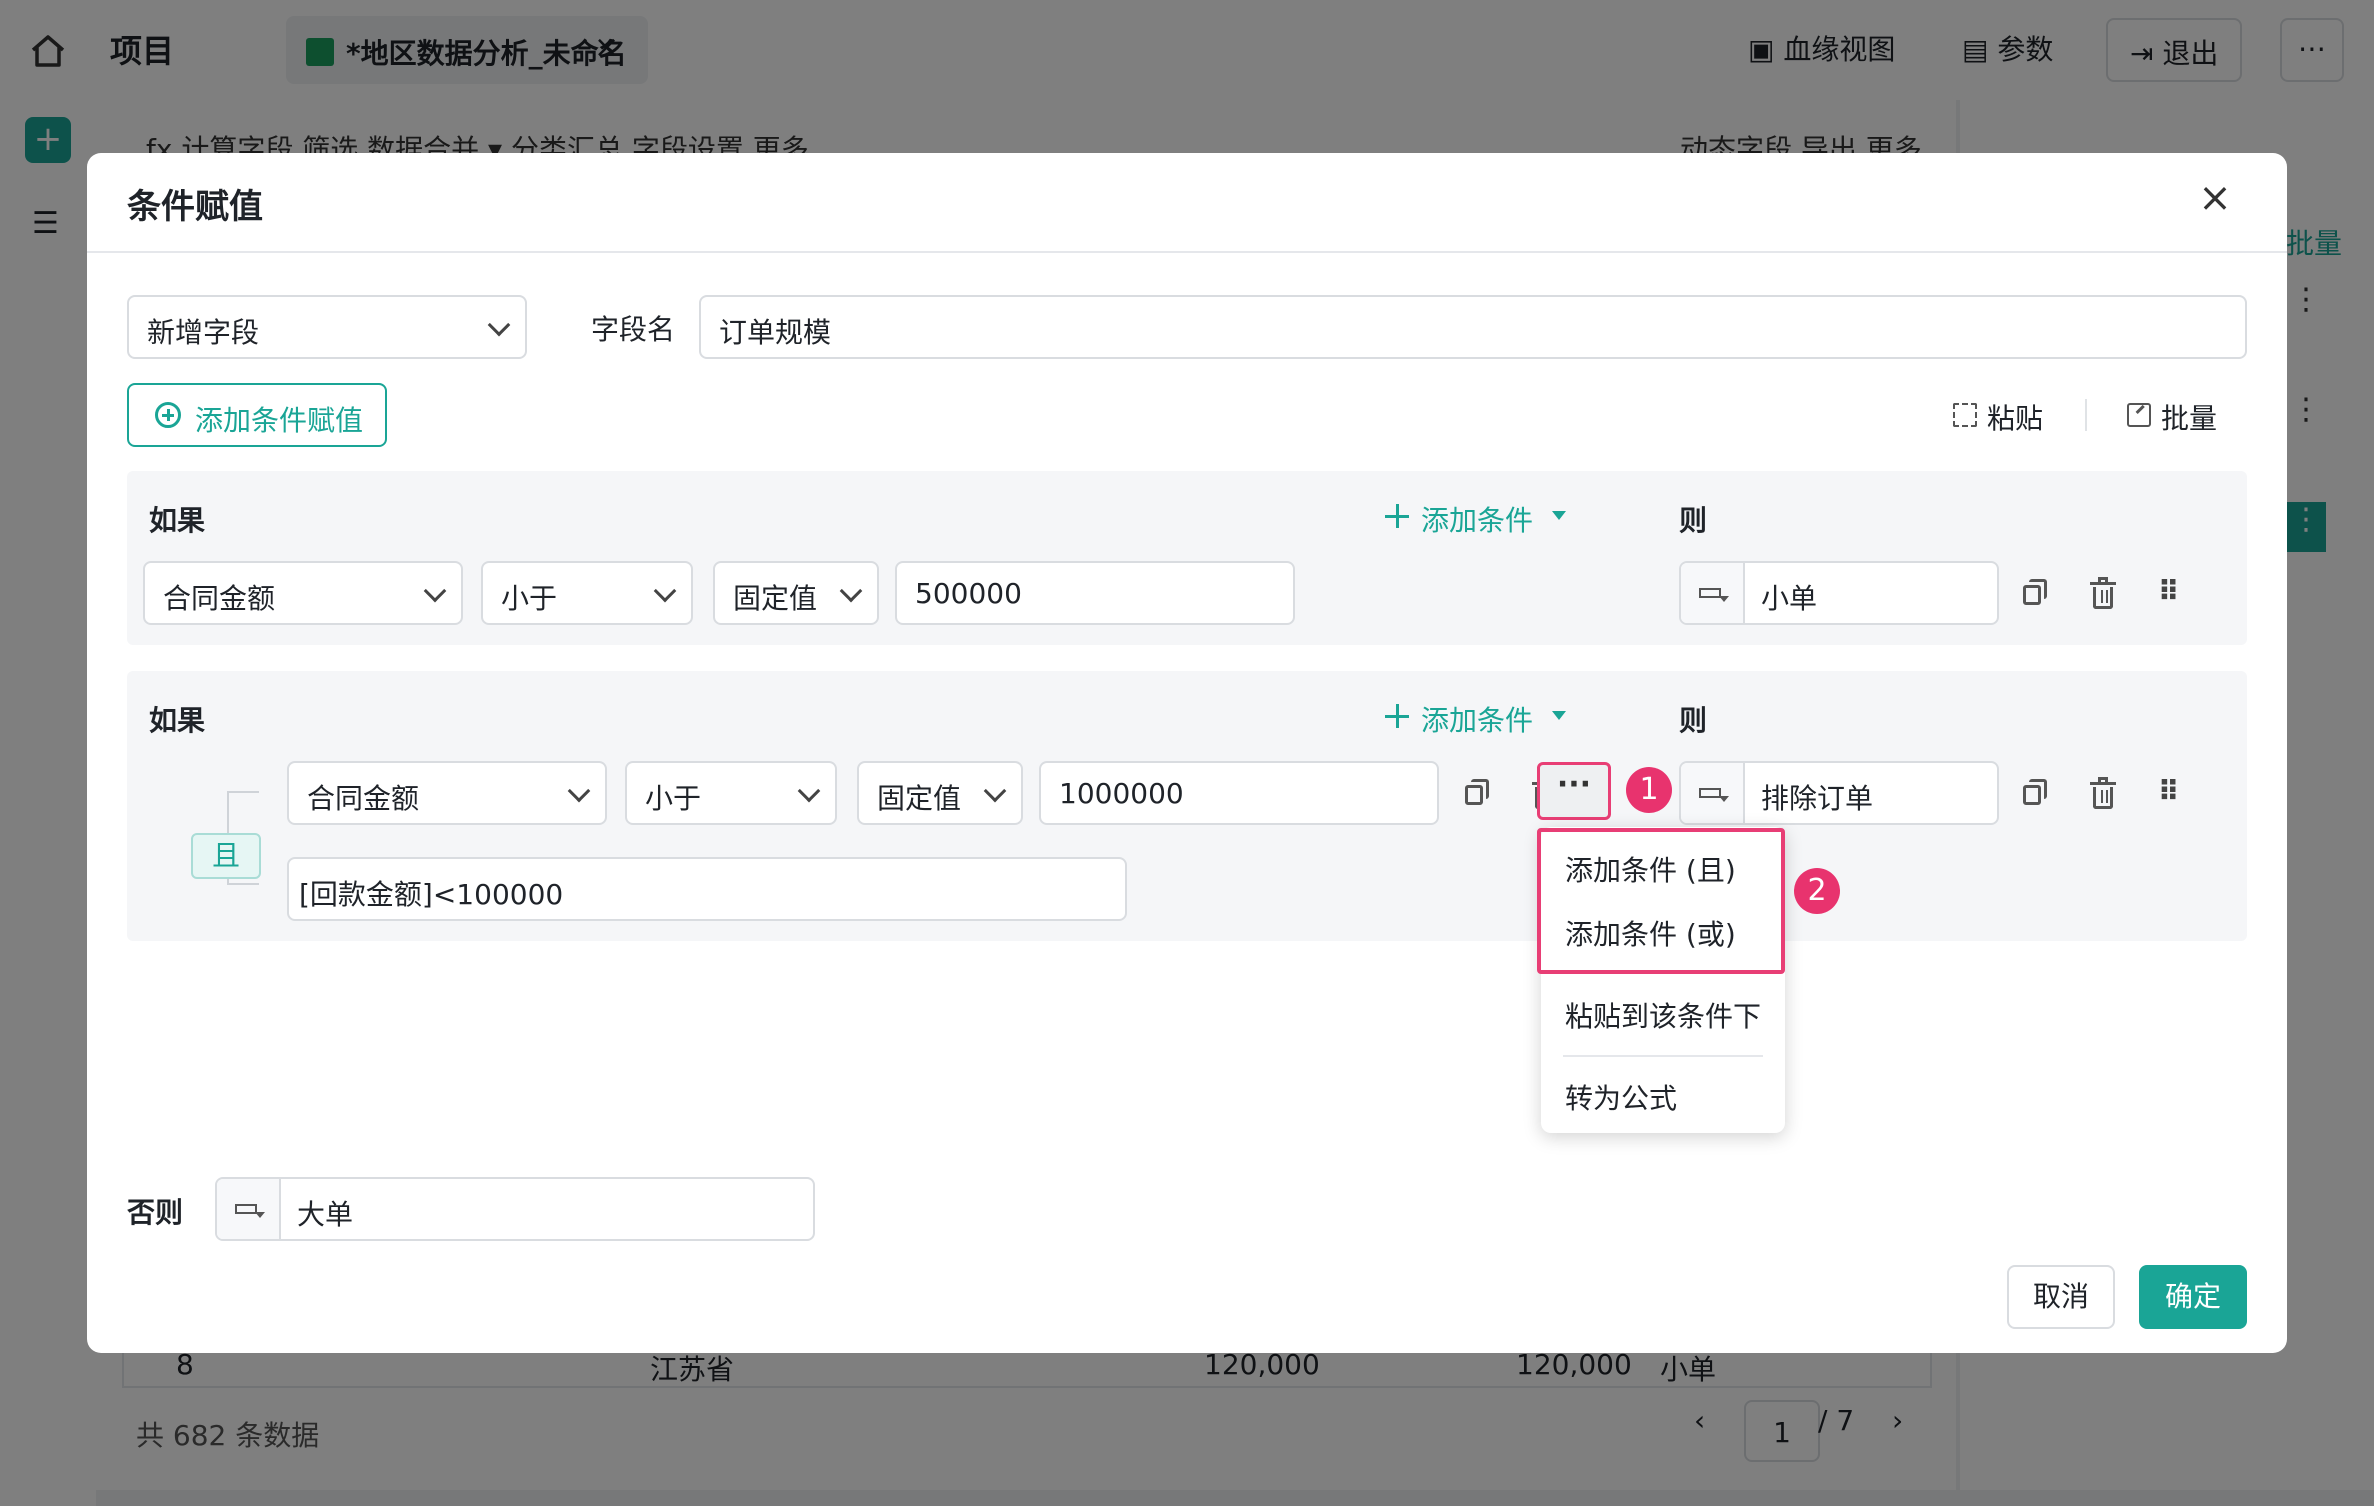 The height and width of the screenshot is (1506, 2374). What do you see at coordinates (1965, 415) in the screenshot?
I see `paste-icon` at bounding box center [1965, 415].